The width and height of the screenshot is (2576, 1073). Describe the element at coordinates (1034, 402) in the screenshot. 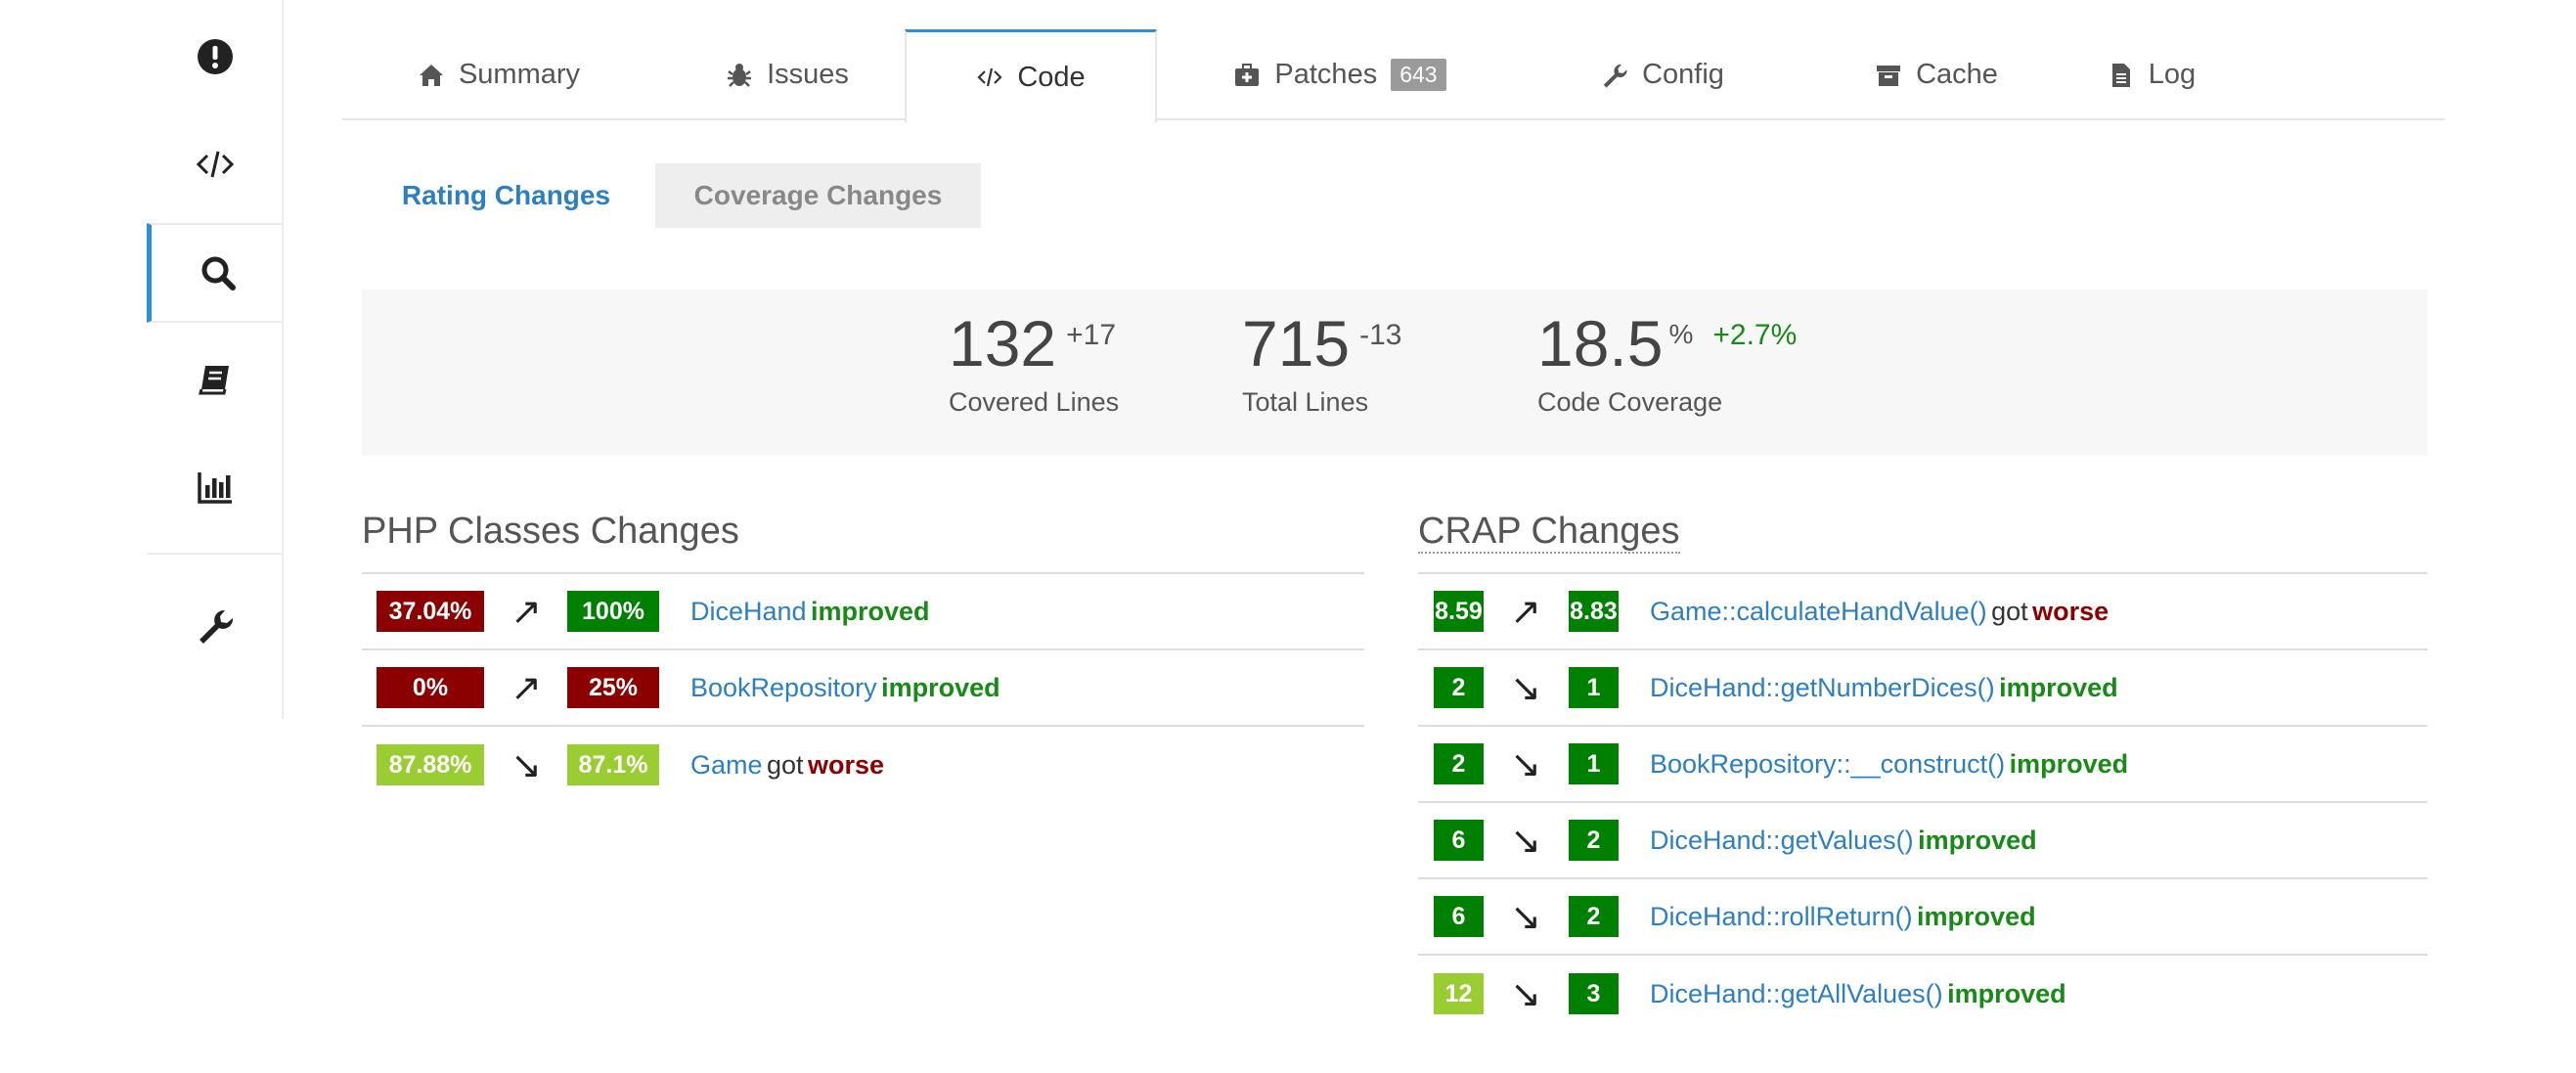

I see `covered-lines-label: Covered Lines` at that location.